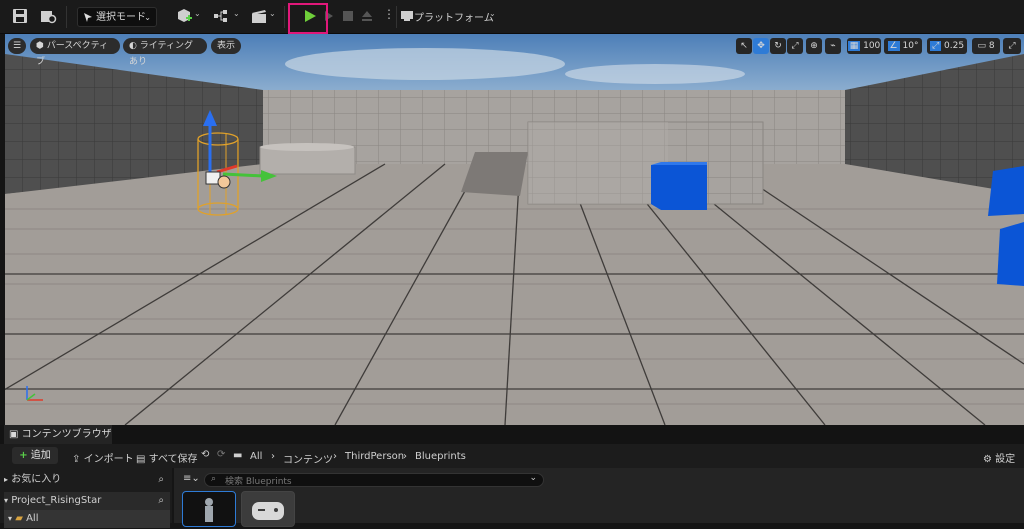 The image size is (1024, 529). Describe the element at coordinates (134, 46) in the screenshot. I see `lighting-icon: ◐` at that location.